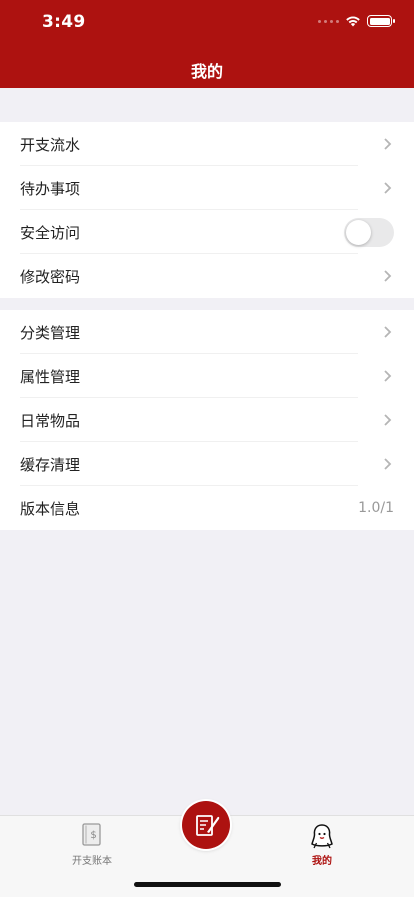 The width and height of the screenshot is (414, 897). What do you see at coordinates (207, 276) in the screenshot?
I see `row-change-password: 修改密码` at bounding box center [207, 276].